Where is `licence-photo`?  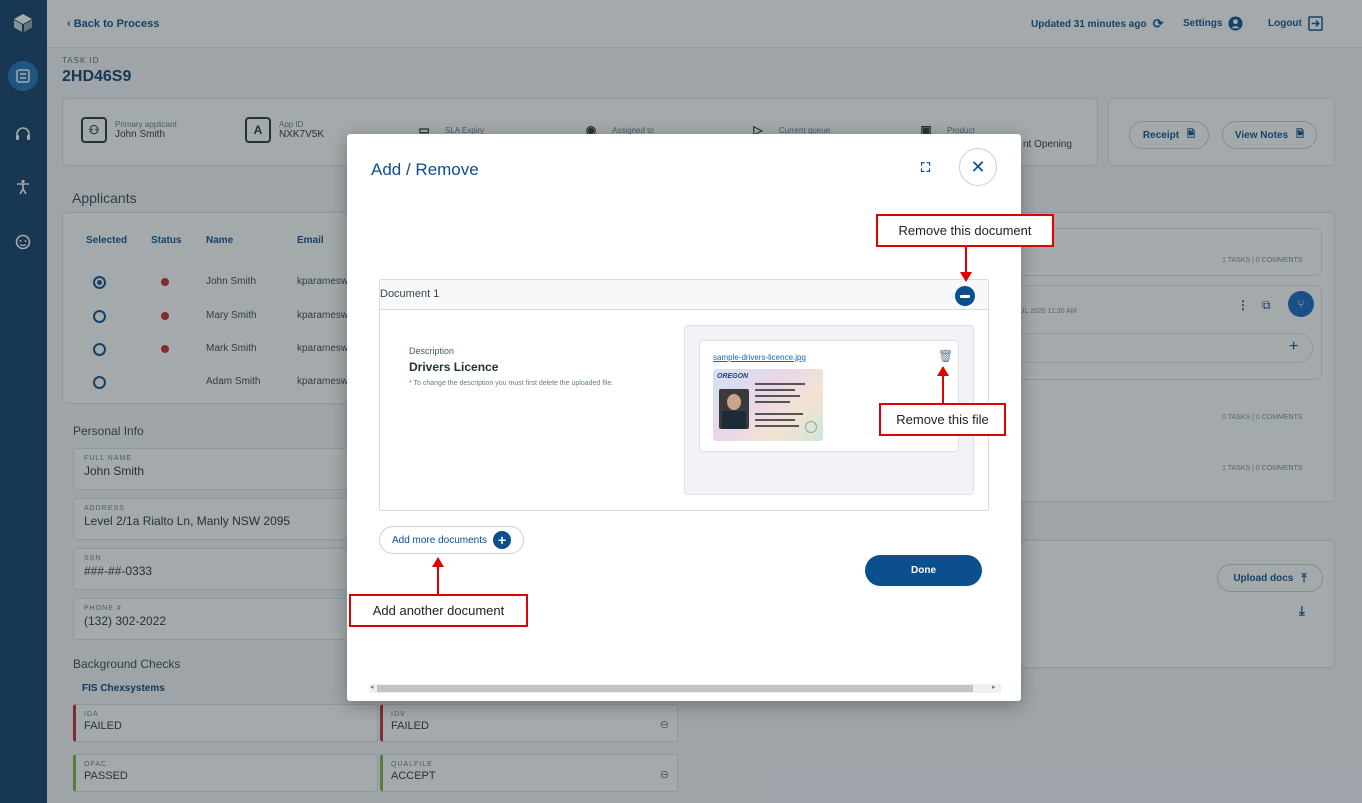
licence-photo is located at coordinates (734, 409).